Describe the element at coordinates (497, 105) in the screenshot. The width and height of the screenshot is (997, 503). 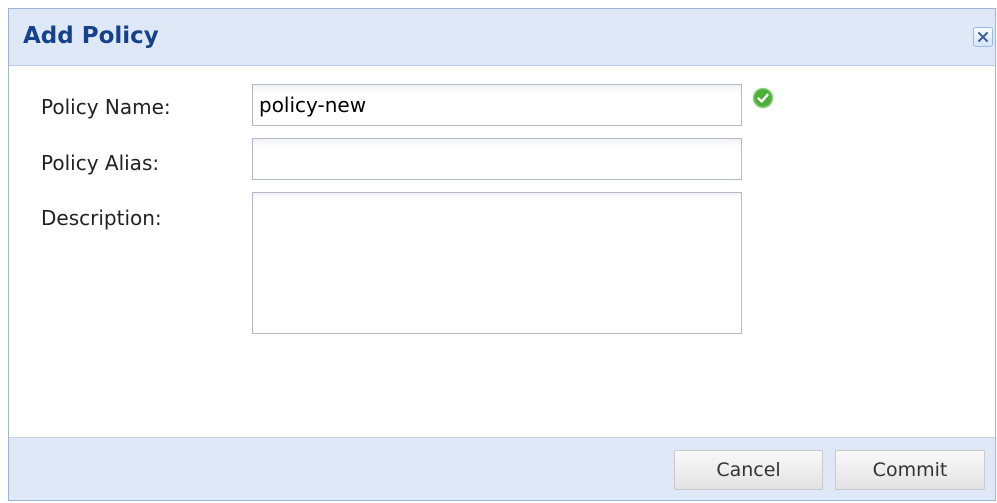
I see `policy-name-input` at that location.